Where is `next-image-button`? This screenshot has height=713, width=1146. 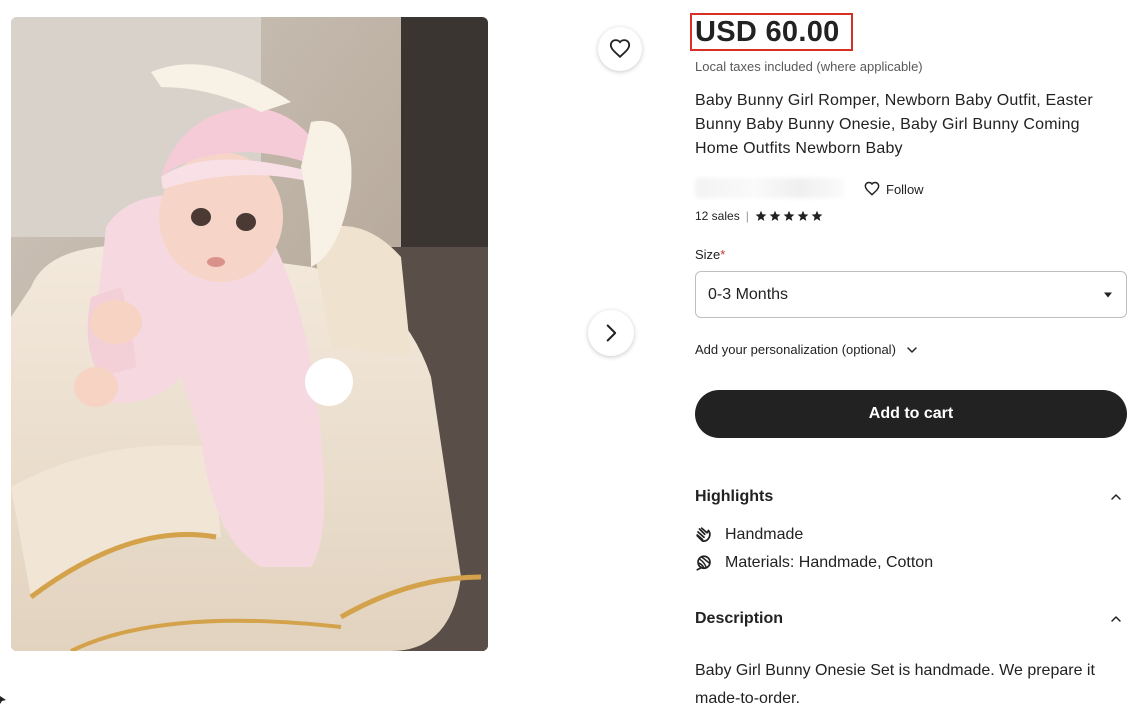 next-image-button is located at coordinates (611, 333).